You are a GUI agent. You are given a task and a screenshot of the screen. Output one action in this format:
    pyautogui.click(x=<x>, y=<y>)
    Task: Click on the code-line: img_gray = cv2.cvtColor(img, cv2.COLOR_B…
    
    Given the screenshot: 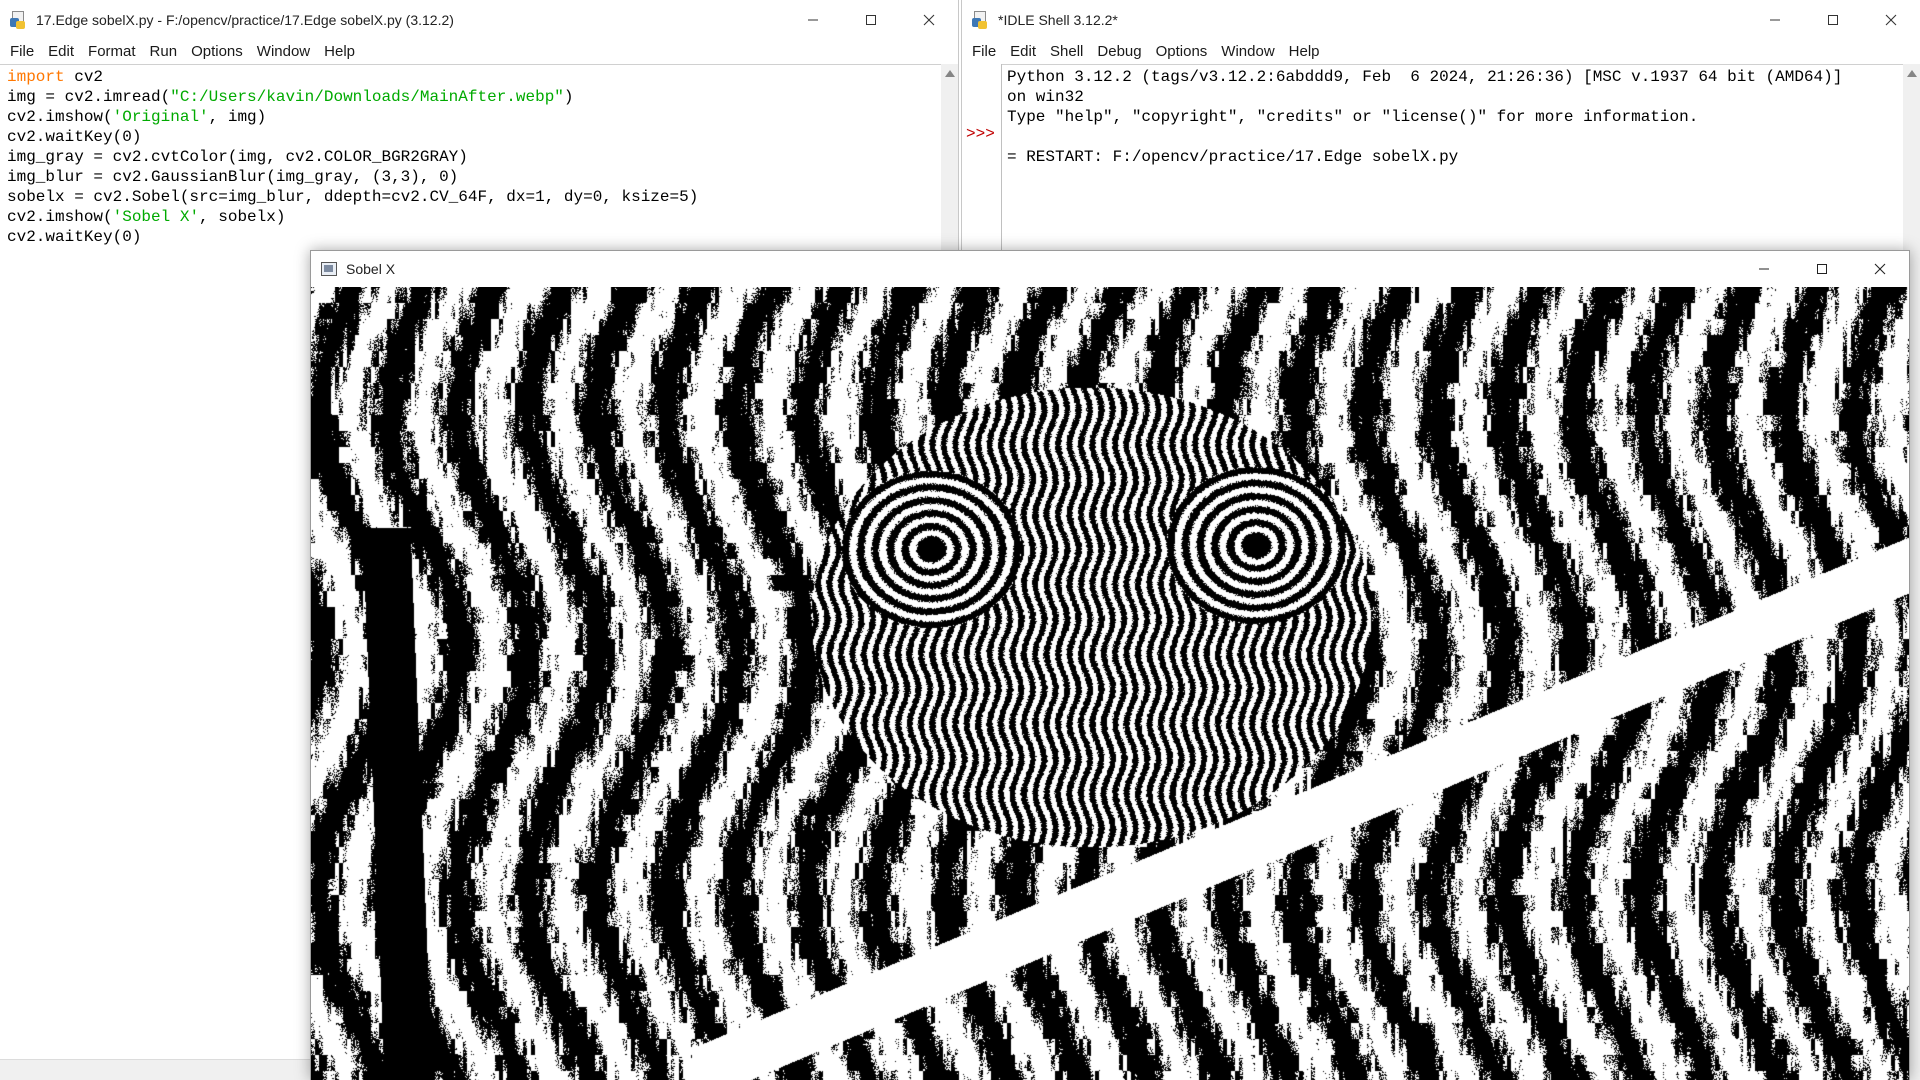 What is the action you would take?
    pyautogui.click(x=470, y=157)
    